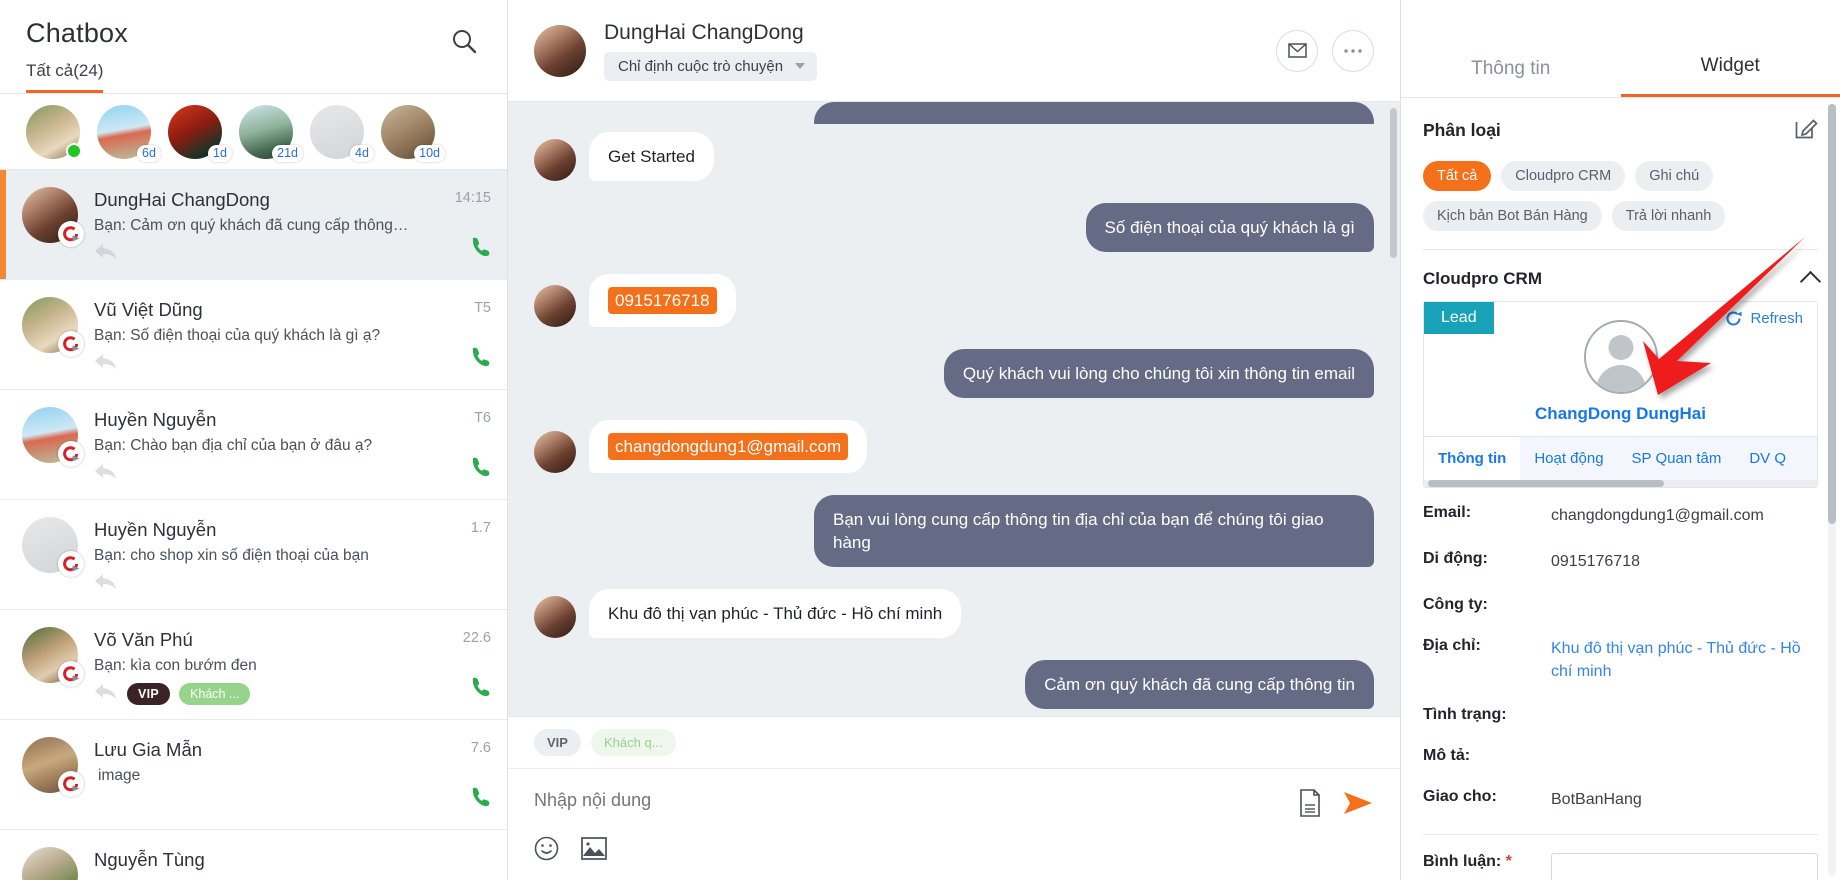 Image resolution: width=1840 pixels, height=880 pixels. I want to click on conversation-timestamp: 1.7, so click(480, 528).